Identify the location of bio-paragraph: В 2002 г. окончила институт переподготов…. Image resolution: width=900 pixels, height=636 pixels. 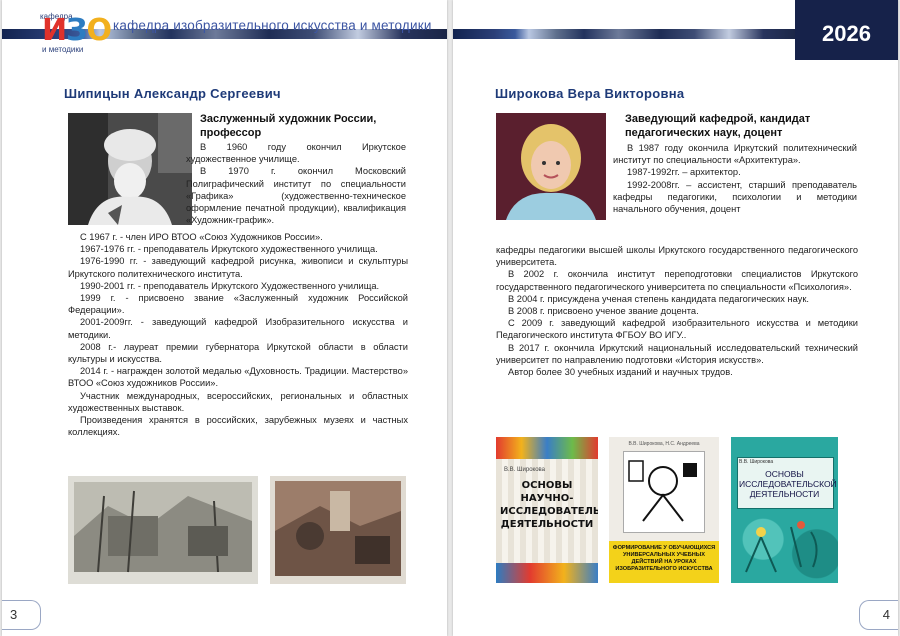
(677, 280).